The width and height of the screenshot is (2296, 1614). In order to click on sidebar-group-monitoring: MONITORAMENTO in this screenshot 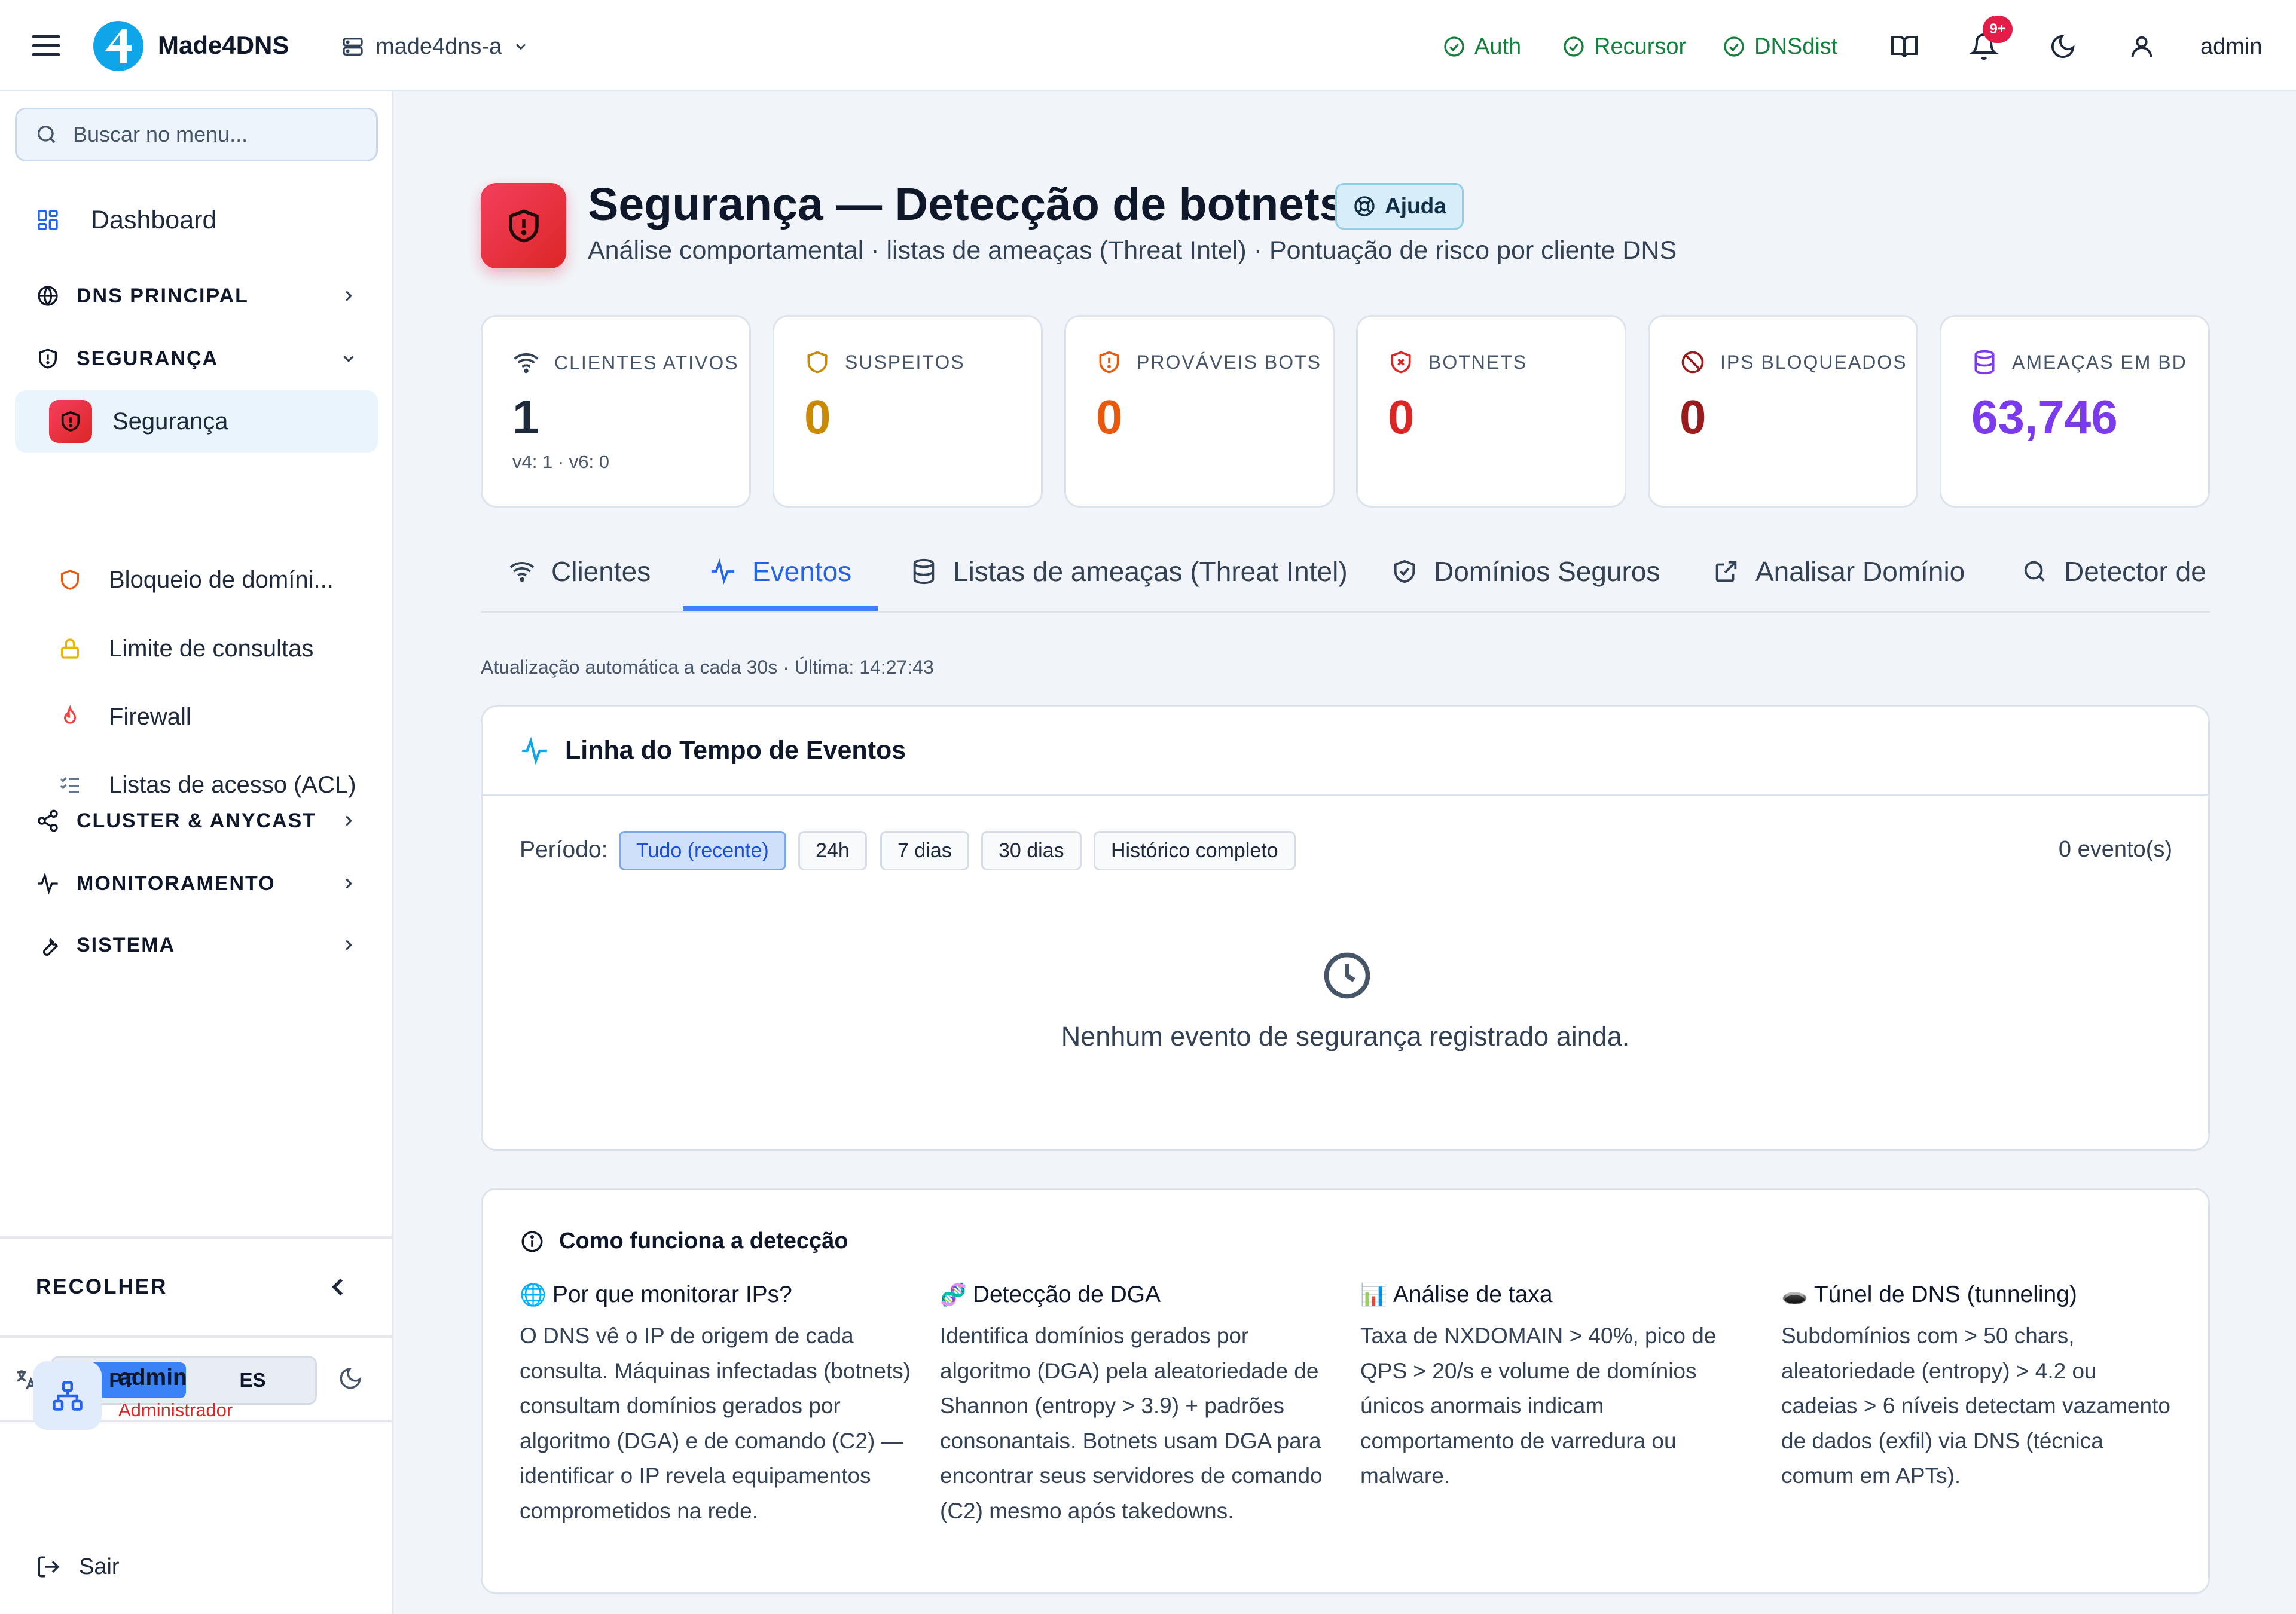, I will do `click(196, 883)`.